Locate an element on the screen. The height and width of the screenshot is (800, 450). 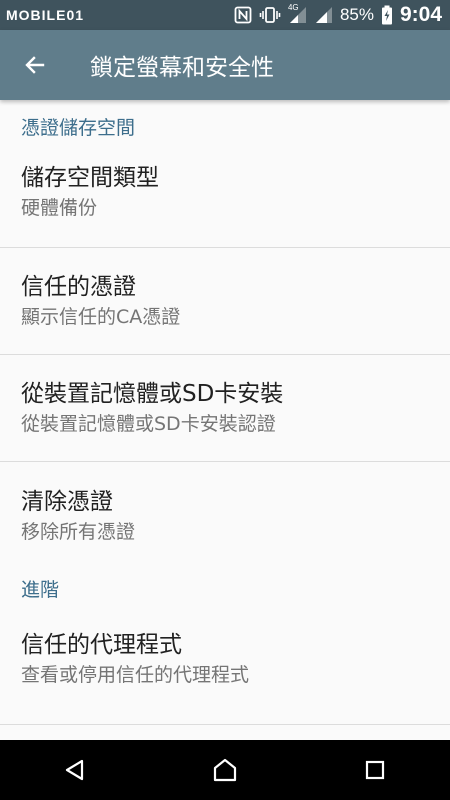
status-bar: MOBILE01 4G 85% 9:04 is located at coordinates (225, 15).